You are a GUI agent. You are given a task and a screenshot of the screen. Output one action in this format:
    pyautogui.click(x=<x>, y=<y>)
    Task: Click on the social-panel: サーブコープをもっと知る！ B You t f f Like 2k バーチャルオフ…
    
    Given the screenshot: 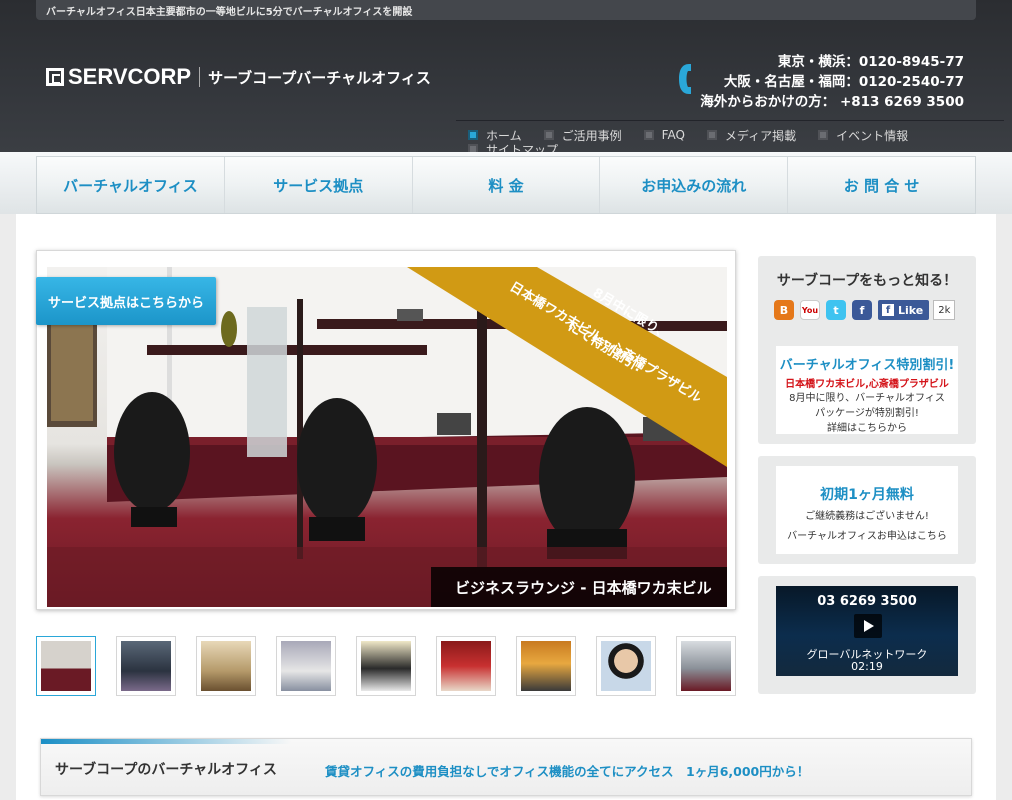 What is the action you would take?
    pyautogui.click(x=867, y=350)
    